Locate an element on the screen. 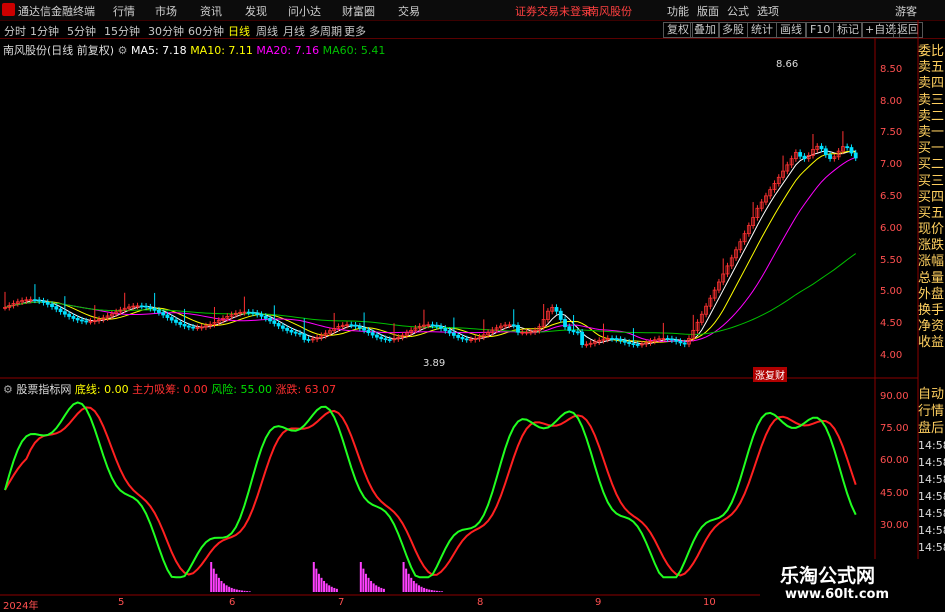  menu-ask: 问小达 is located at coordinates (304, 11).